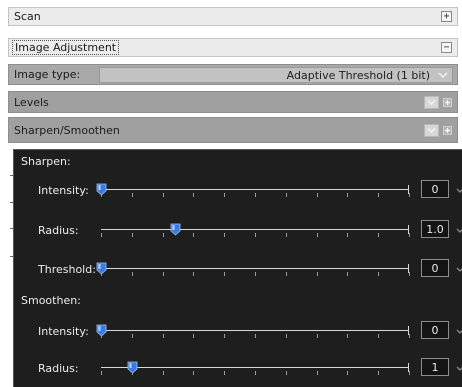 This screenshot has width=462, height=387. Describe the element at coordinates (67, 130) in the screenshot. I see `sharpen-smoothen-panel-title: Sharpen/Smoothen` at that location.